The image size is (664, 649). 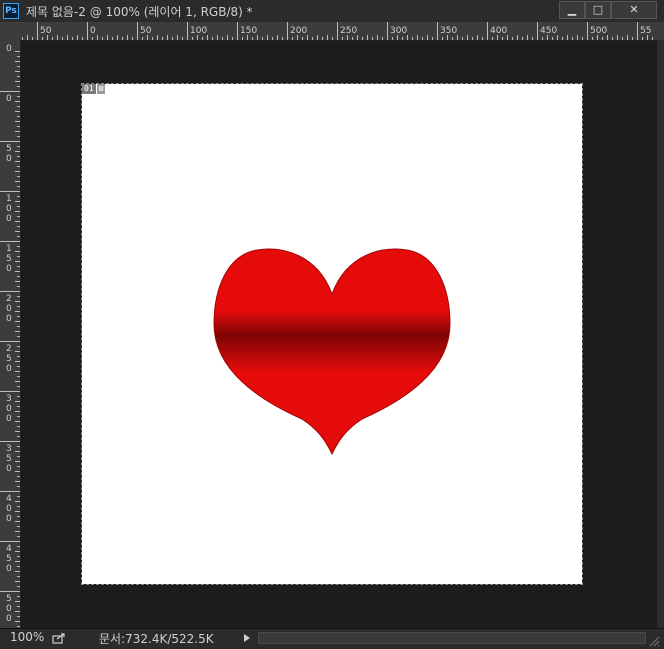 What do you see at coordinates (298, 31) in the screenshot?
I see `ruler-h-label: 200` at bounding box center [298, 31].